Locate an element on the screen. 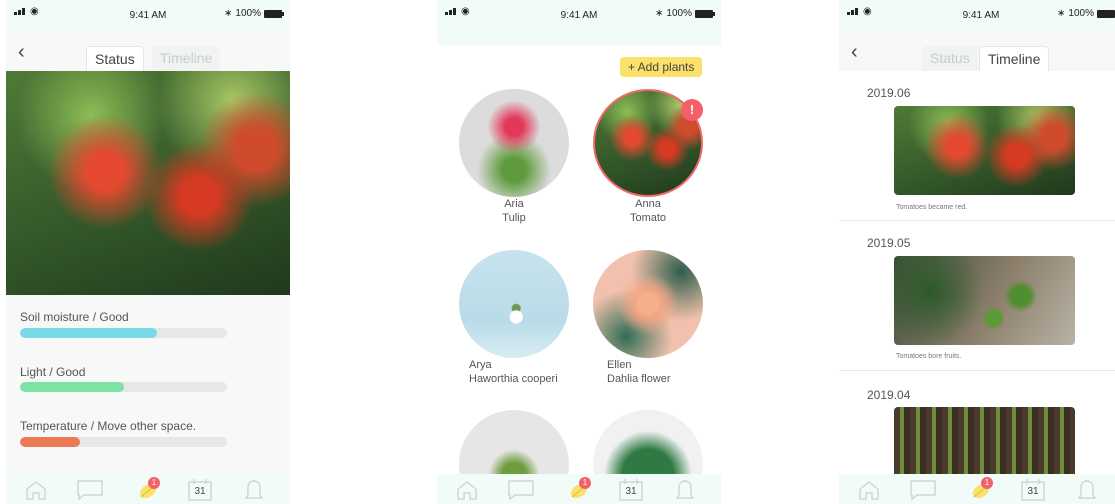 The image size is (1115, 504). stat-label-soil: Soil moisture / Good is located at coordinates (74, 317).